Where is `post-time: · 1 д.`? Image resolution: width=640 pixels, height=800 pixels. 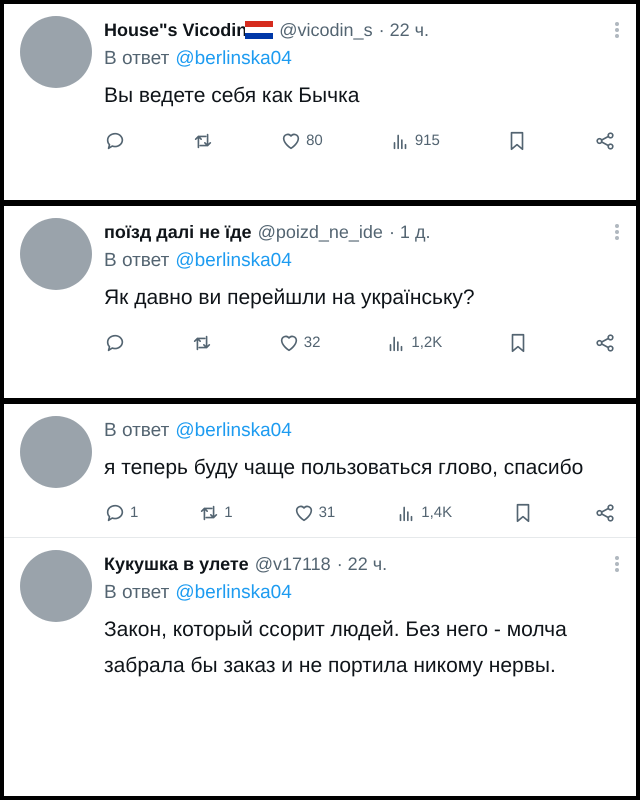 post-time: · 1 д. is located at coordinates (409, 232).